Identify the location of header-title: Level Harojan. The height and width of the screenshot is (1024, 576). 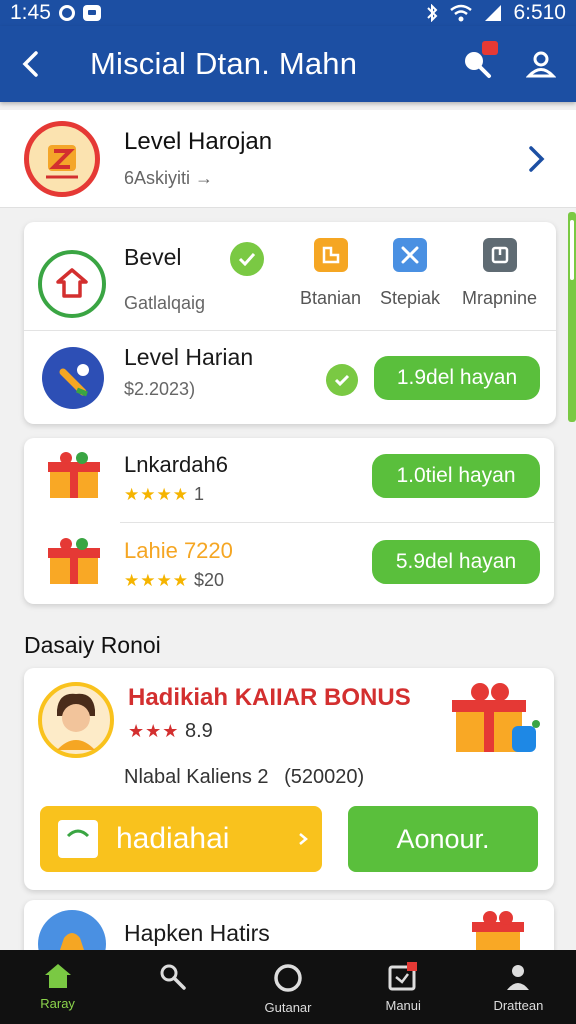
(198, 141).